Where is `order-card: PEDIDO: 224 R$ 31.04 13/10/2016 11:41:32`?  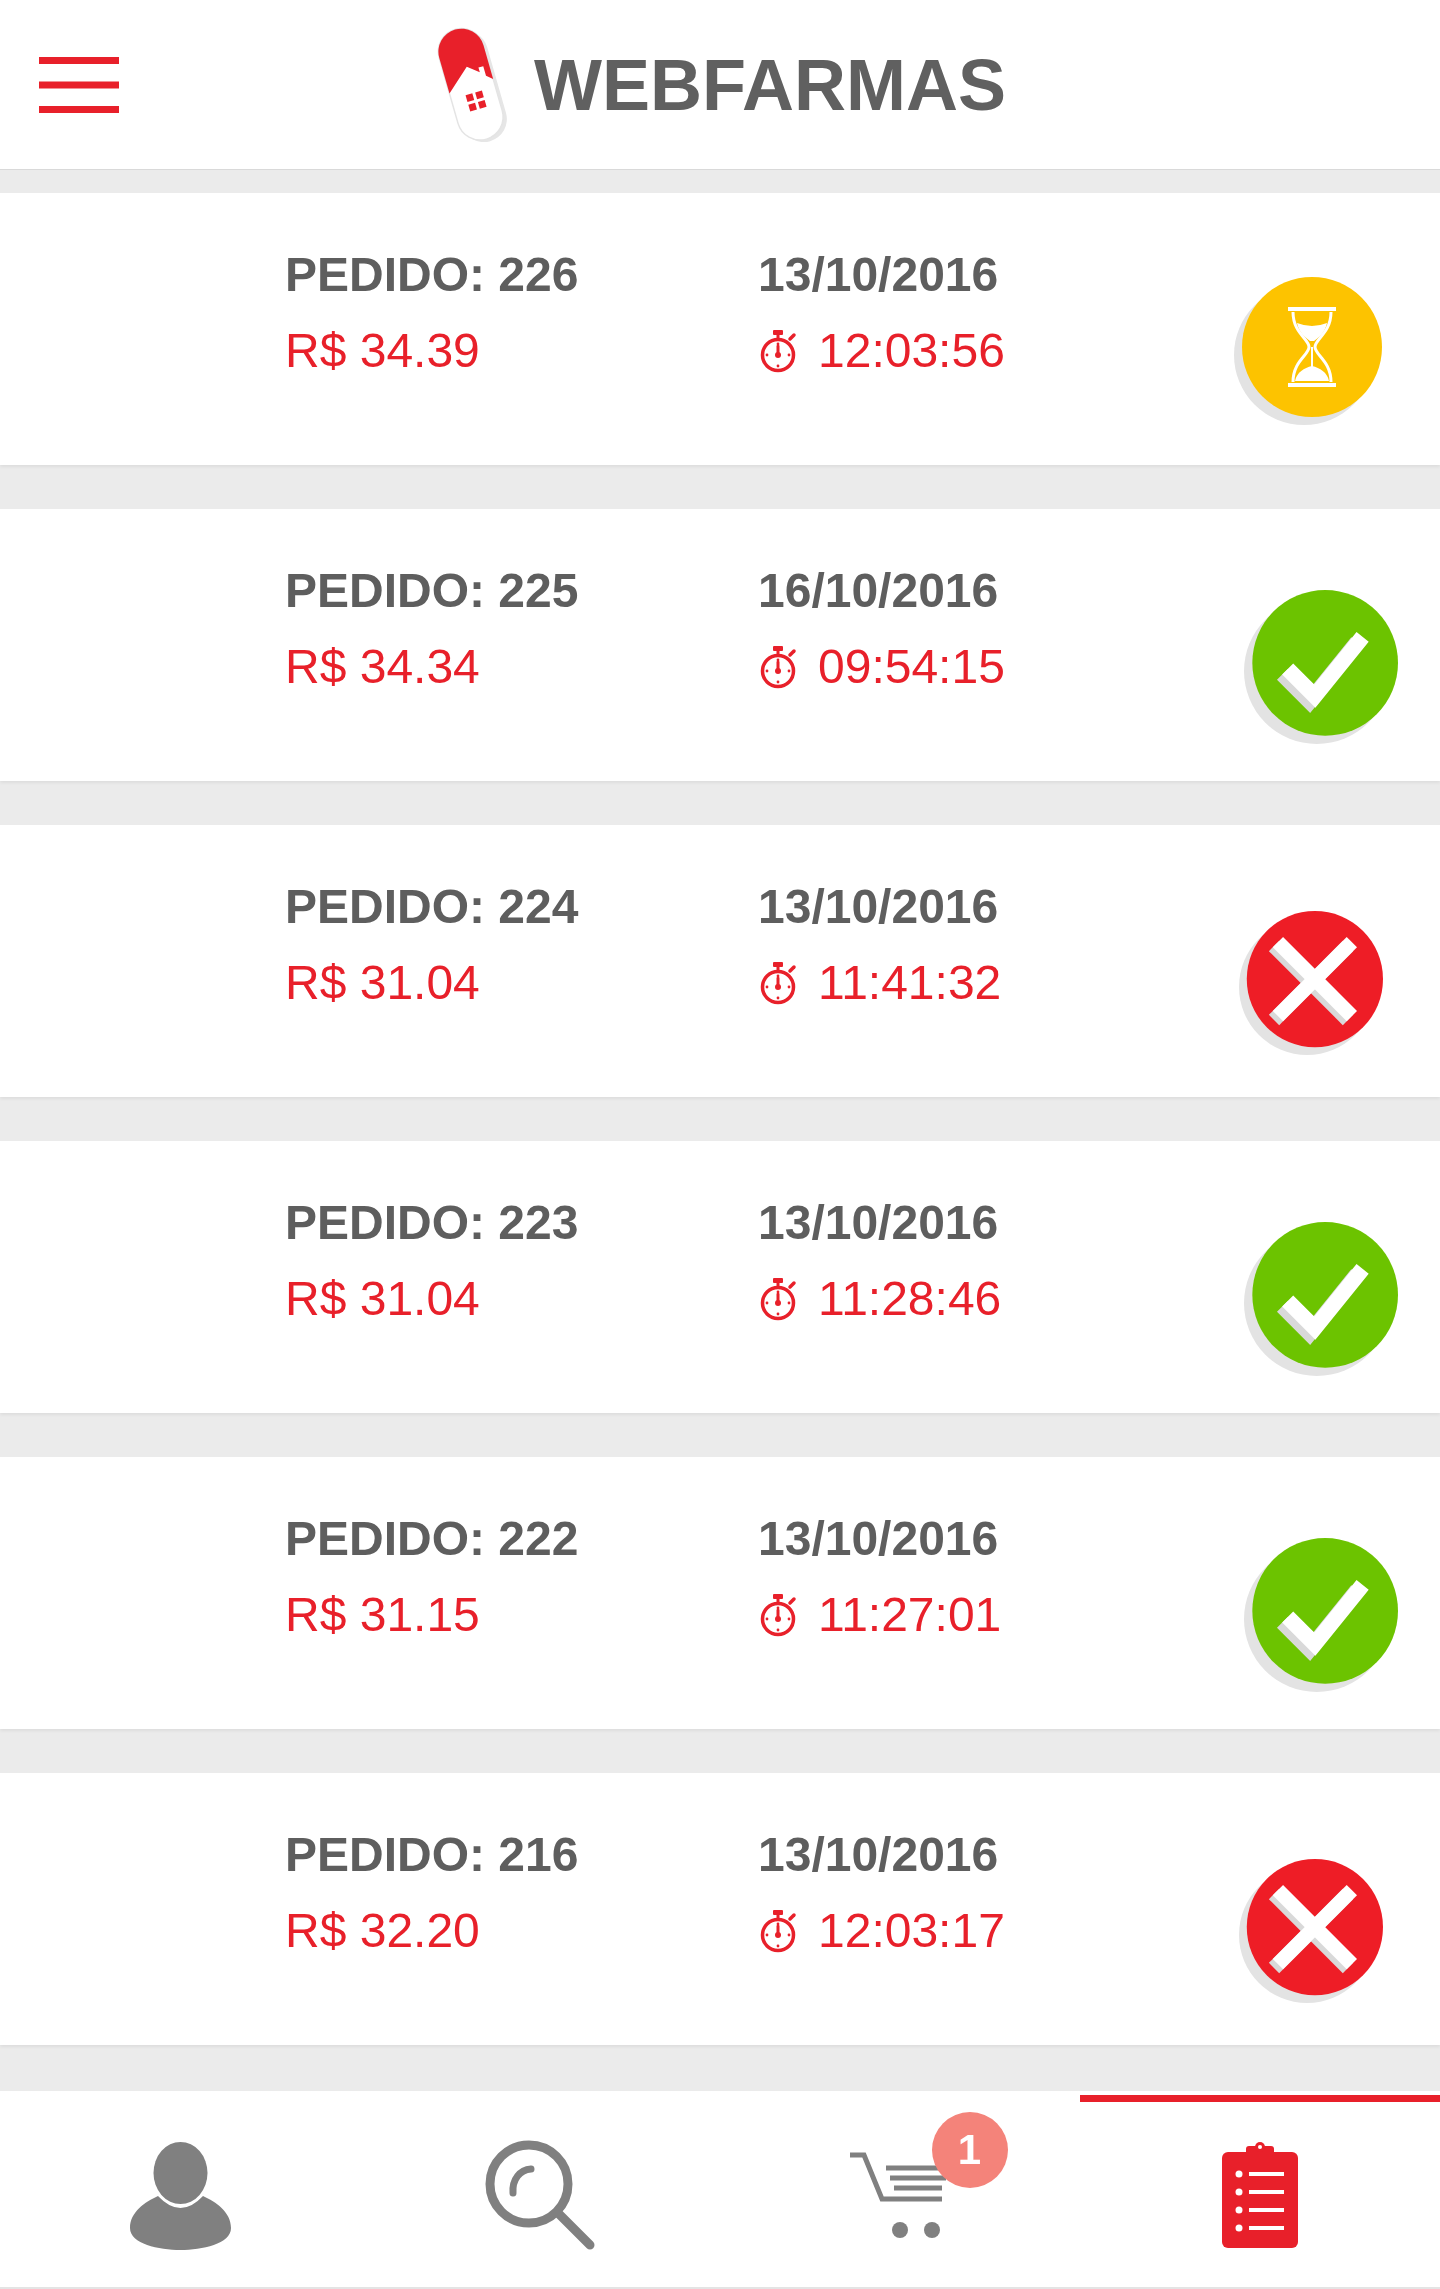
order-card: PEDIDO: 224 R$ 31.04 13/10/2016 11:41:32 is located at coordinates (720, 961).